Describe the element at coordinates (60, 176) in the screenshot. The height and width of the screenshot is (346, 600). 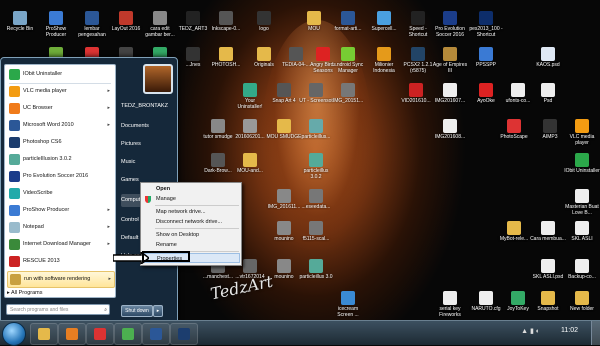
I see `start-menu-item: Pro Evolution Soccer 2016` at that location.